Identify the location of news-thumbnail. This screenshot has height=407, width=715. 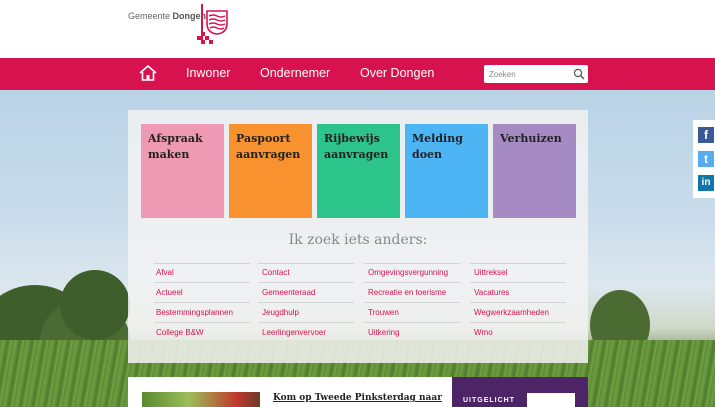
(201, 399).